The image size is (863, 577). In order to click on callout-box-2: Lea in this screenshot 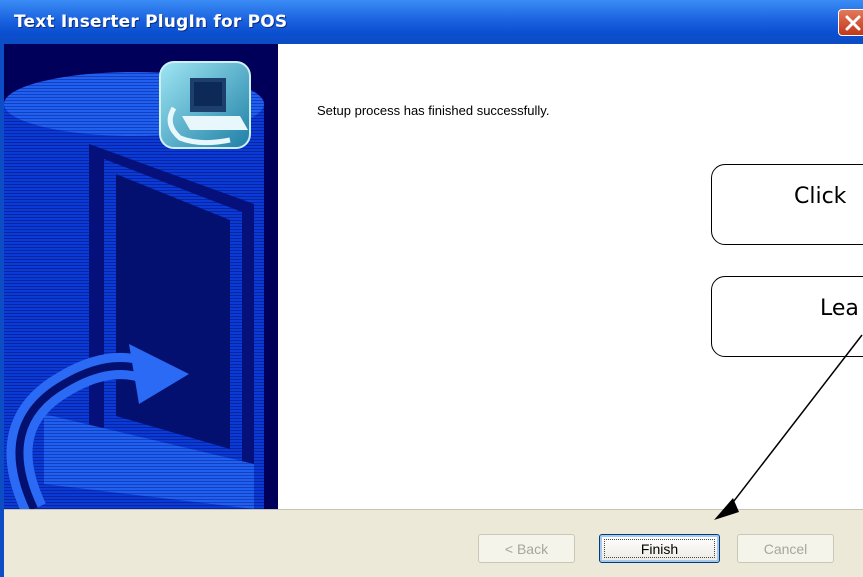, I will do `click(787, 316)`.